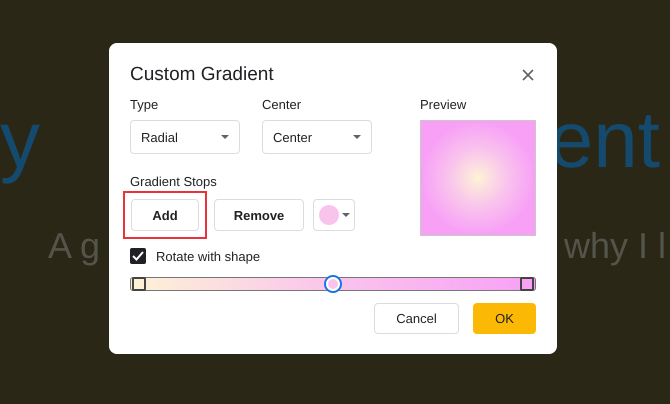 The width and height of the screenshot is (670, 404). I want to click on field-label: Center, so click(282, 104).